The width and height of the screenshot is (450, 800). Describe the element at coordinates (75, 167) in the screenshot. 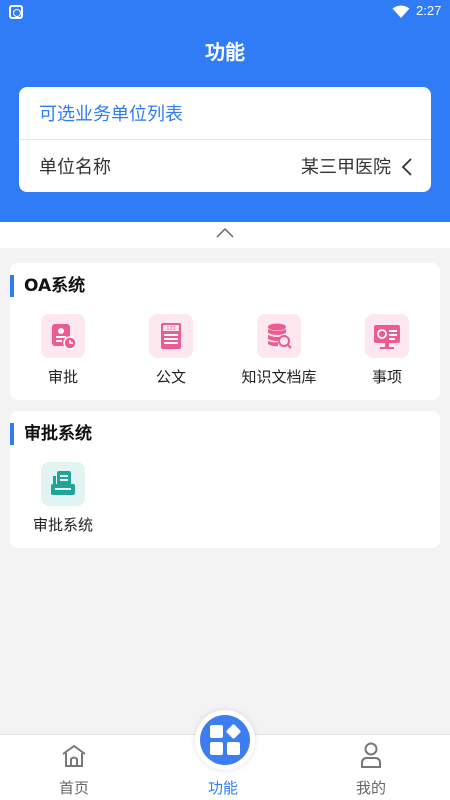

I see `unit-name-label: 单位名称` at that location.